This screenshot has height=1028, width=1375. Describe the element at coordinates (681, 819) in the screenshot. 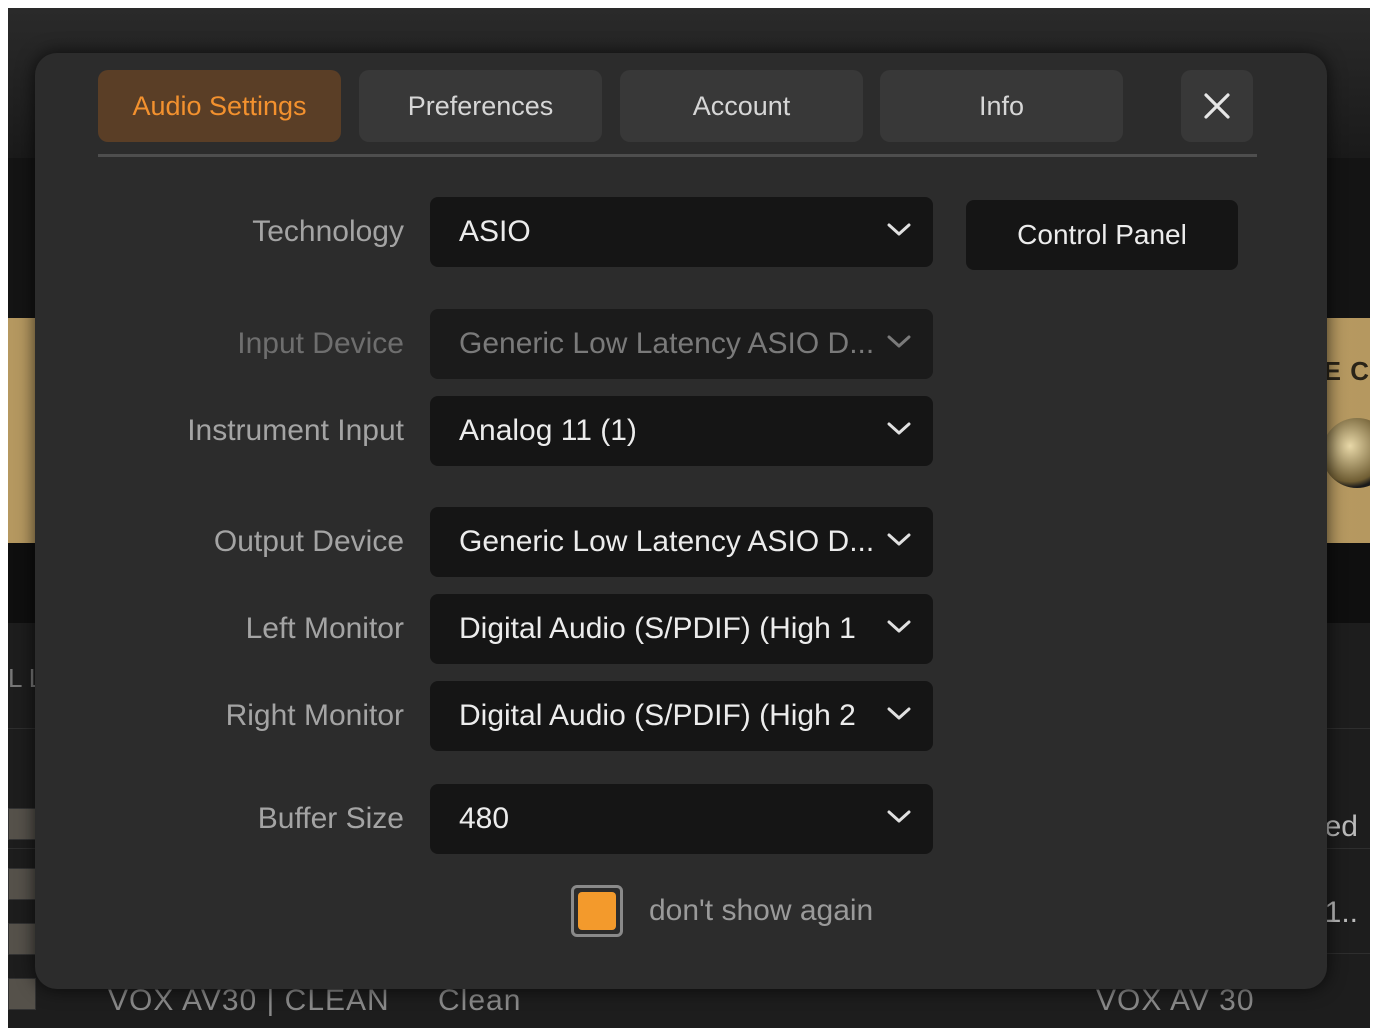

I see `buffer-size-select: 480` at that location.